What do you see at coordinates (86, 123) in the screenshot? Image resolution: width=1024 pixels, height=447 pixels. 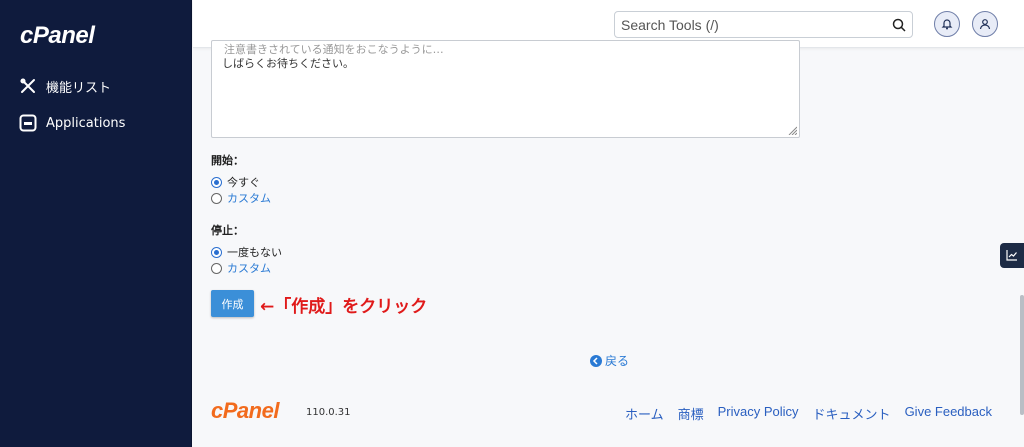 I see `sidebar-item-label: Applications` at bounding box center [86, 123].